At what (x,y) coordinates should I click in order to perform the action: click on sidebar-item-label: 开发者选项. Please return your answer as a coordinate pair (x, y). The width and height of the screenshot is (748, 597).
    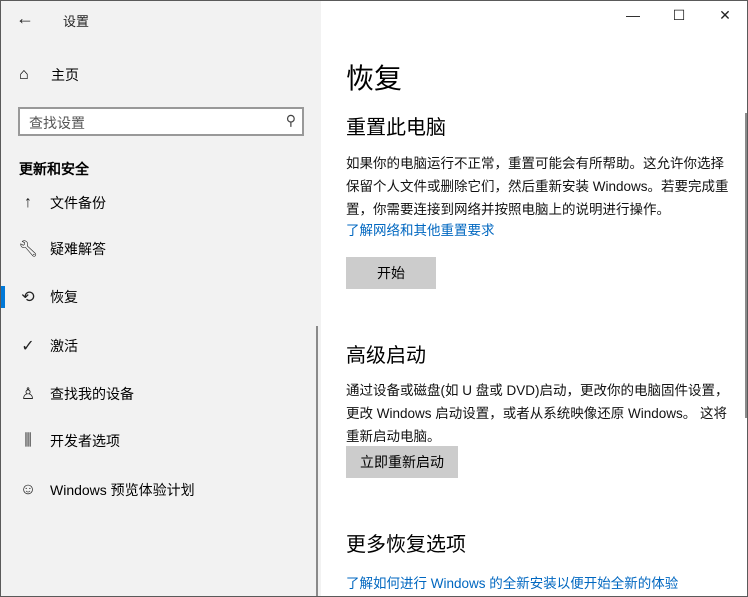
    Looking at the image, I should click on (85, 441).